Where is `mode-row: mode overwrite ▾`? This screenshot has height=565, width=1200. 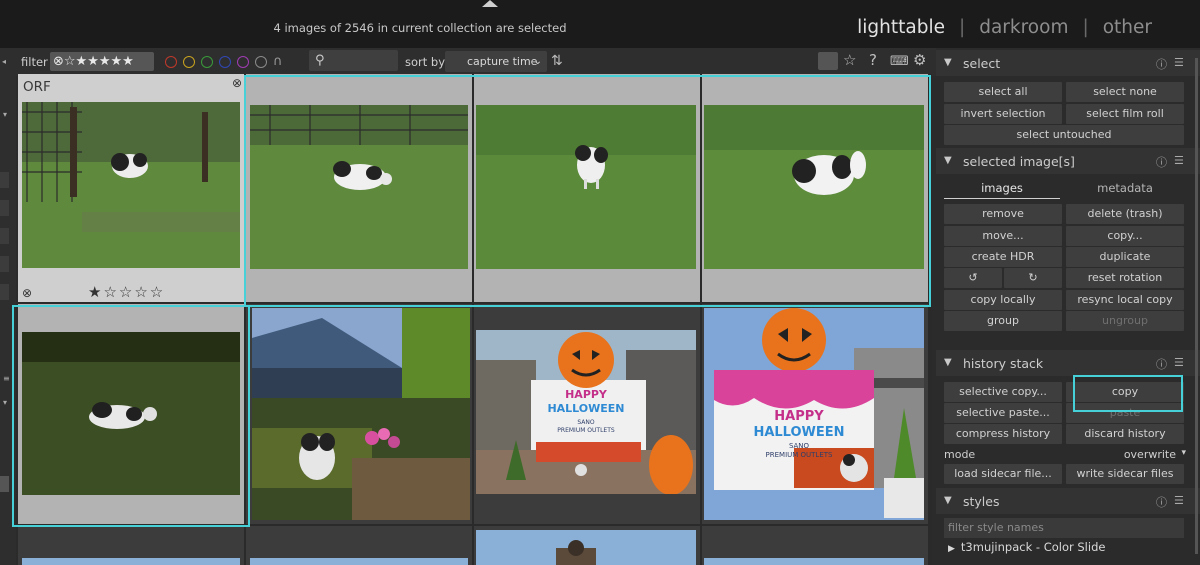
mode-row: mode overwrite ▾ is located at coordinates (1065, 454).